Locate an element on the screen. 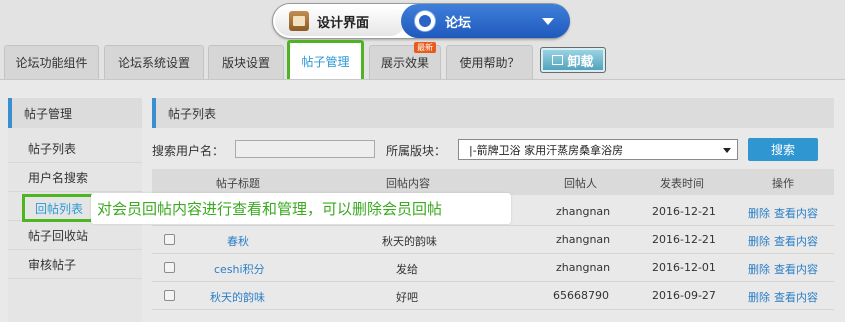  reply-content: 发给 is located at coordinates (407, 269).